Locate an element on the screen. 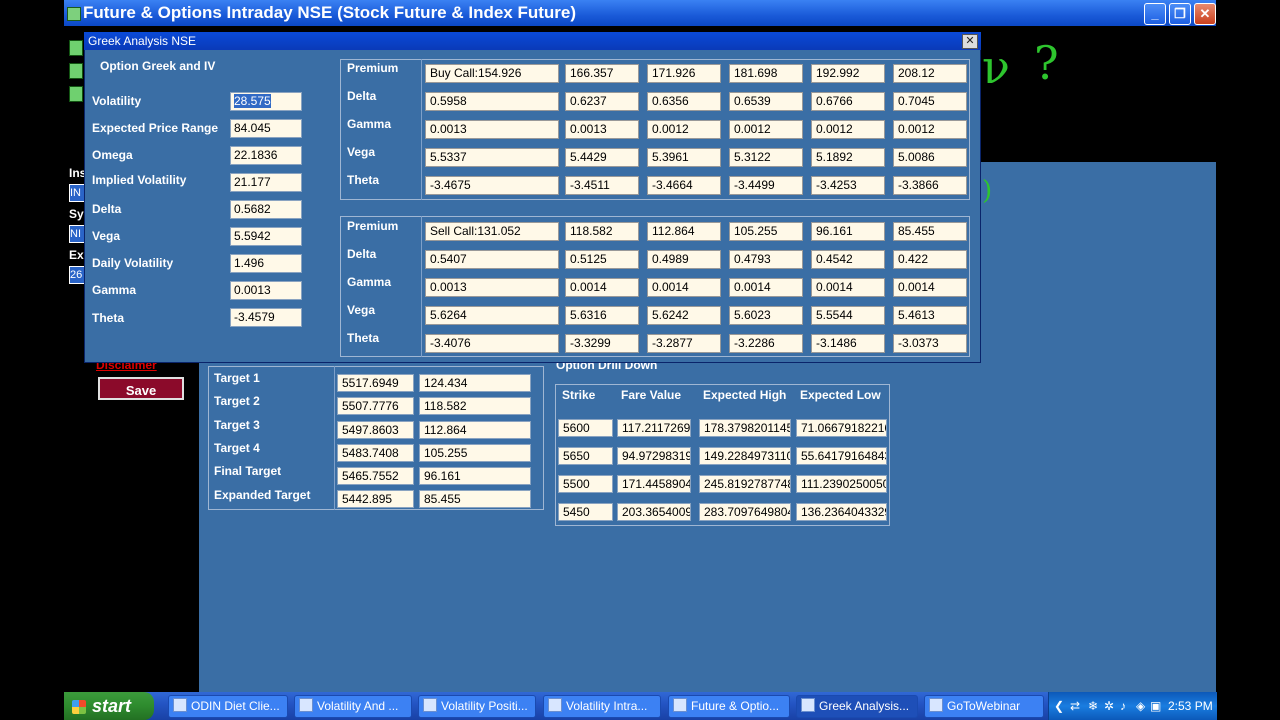 The width and height of the screenshot is (1280, 720). target-premium: 112.864 is located at coordinates (475, 430).